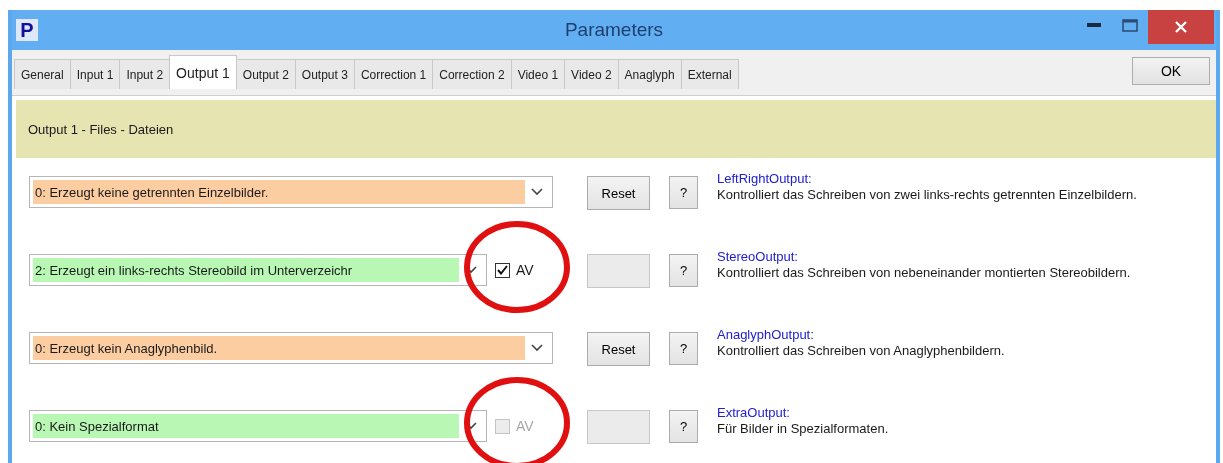 The image size is (1223, 463). Describe the element at coordinates (803, 429) in the screenshot. I see `parameter-description: Für Bilder in Spezialformaten.` at that location.